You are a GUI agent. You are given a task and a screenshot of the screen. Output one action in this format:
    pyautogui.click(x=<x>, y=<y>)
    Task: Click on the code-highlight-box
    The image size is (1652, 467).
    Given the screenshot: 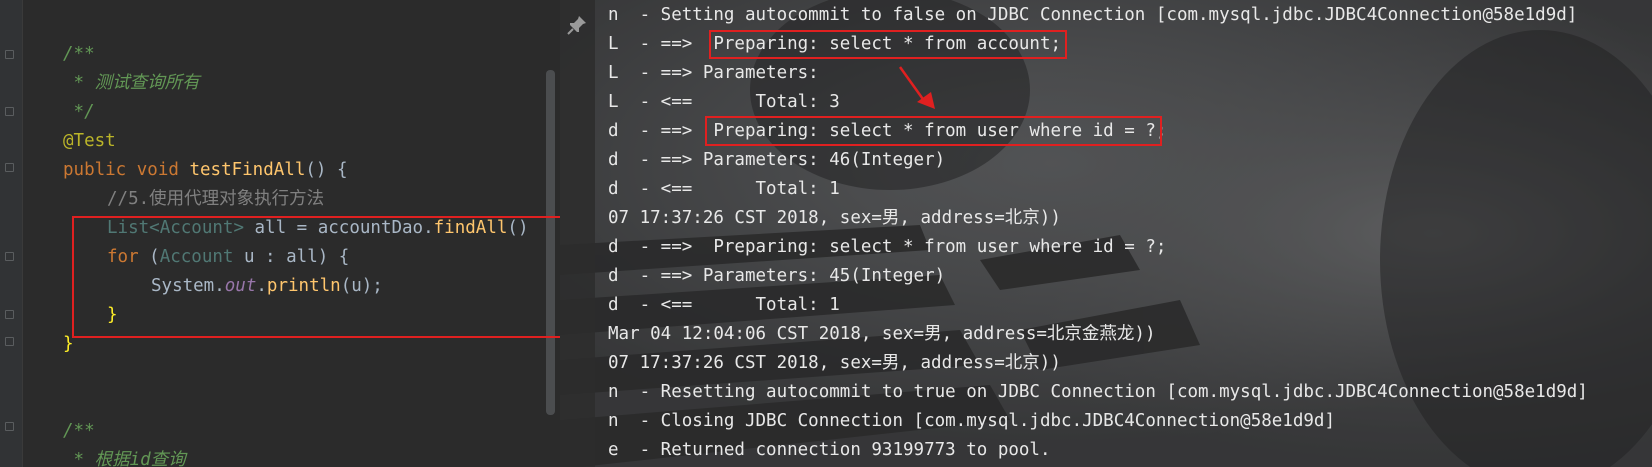 What is the action you would take?
    pyautogui.click(x=316, y=277)
    